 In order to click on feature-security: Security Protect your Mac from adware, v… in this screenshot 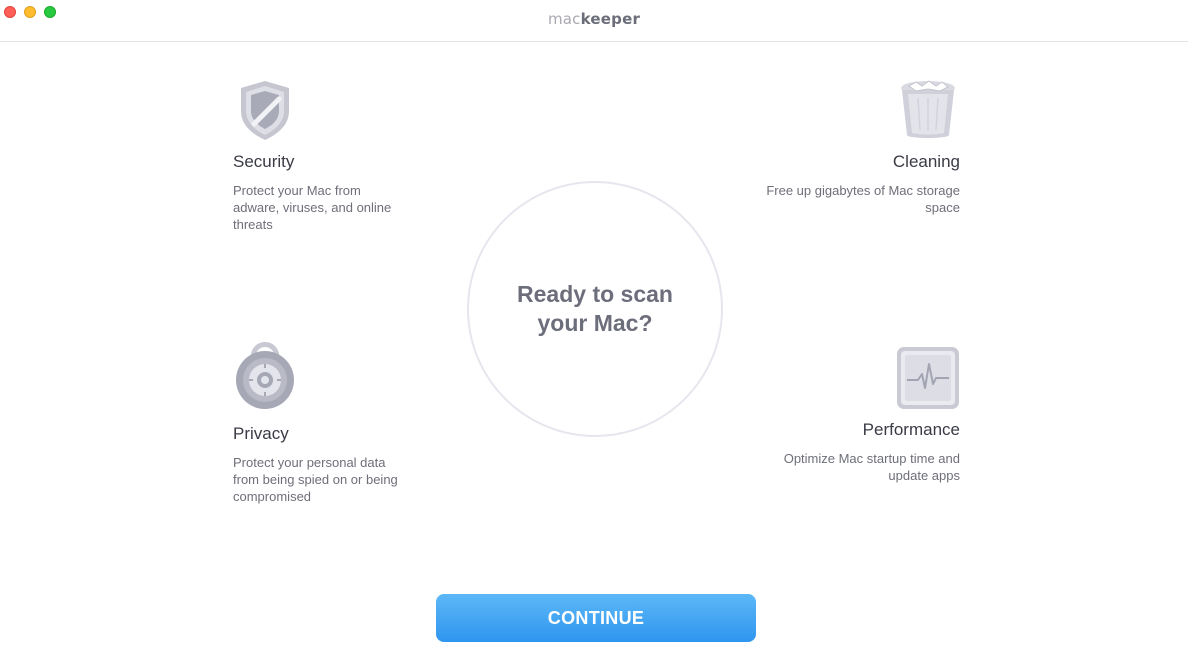, I will do `click(318, 155)`.